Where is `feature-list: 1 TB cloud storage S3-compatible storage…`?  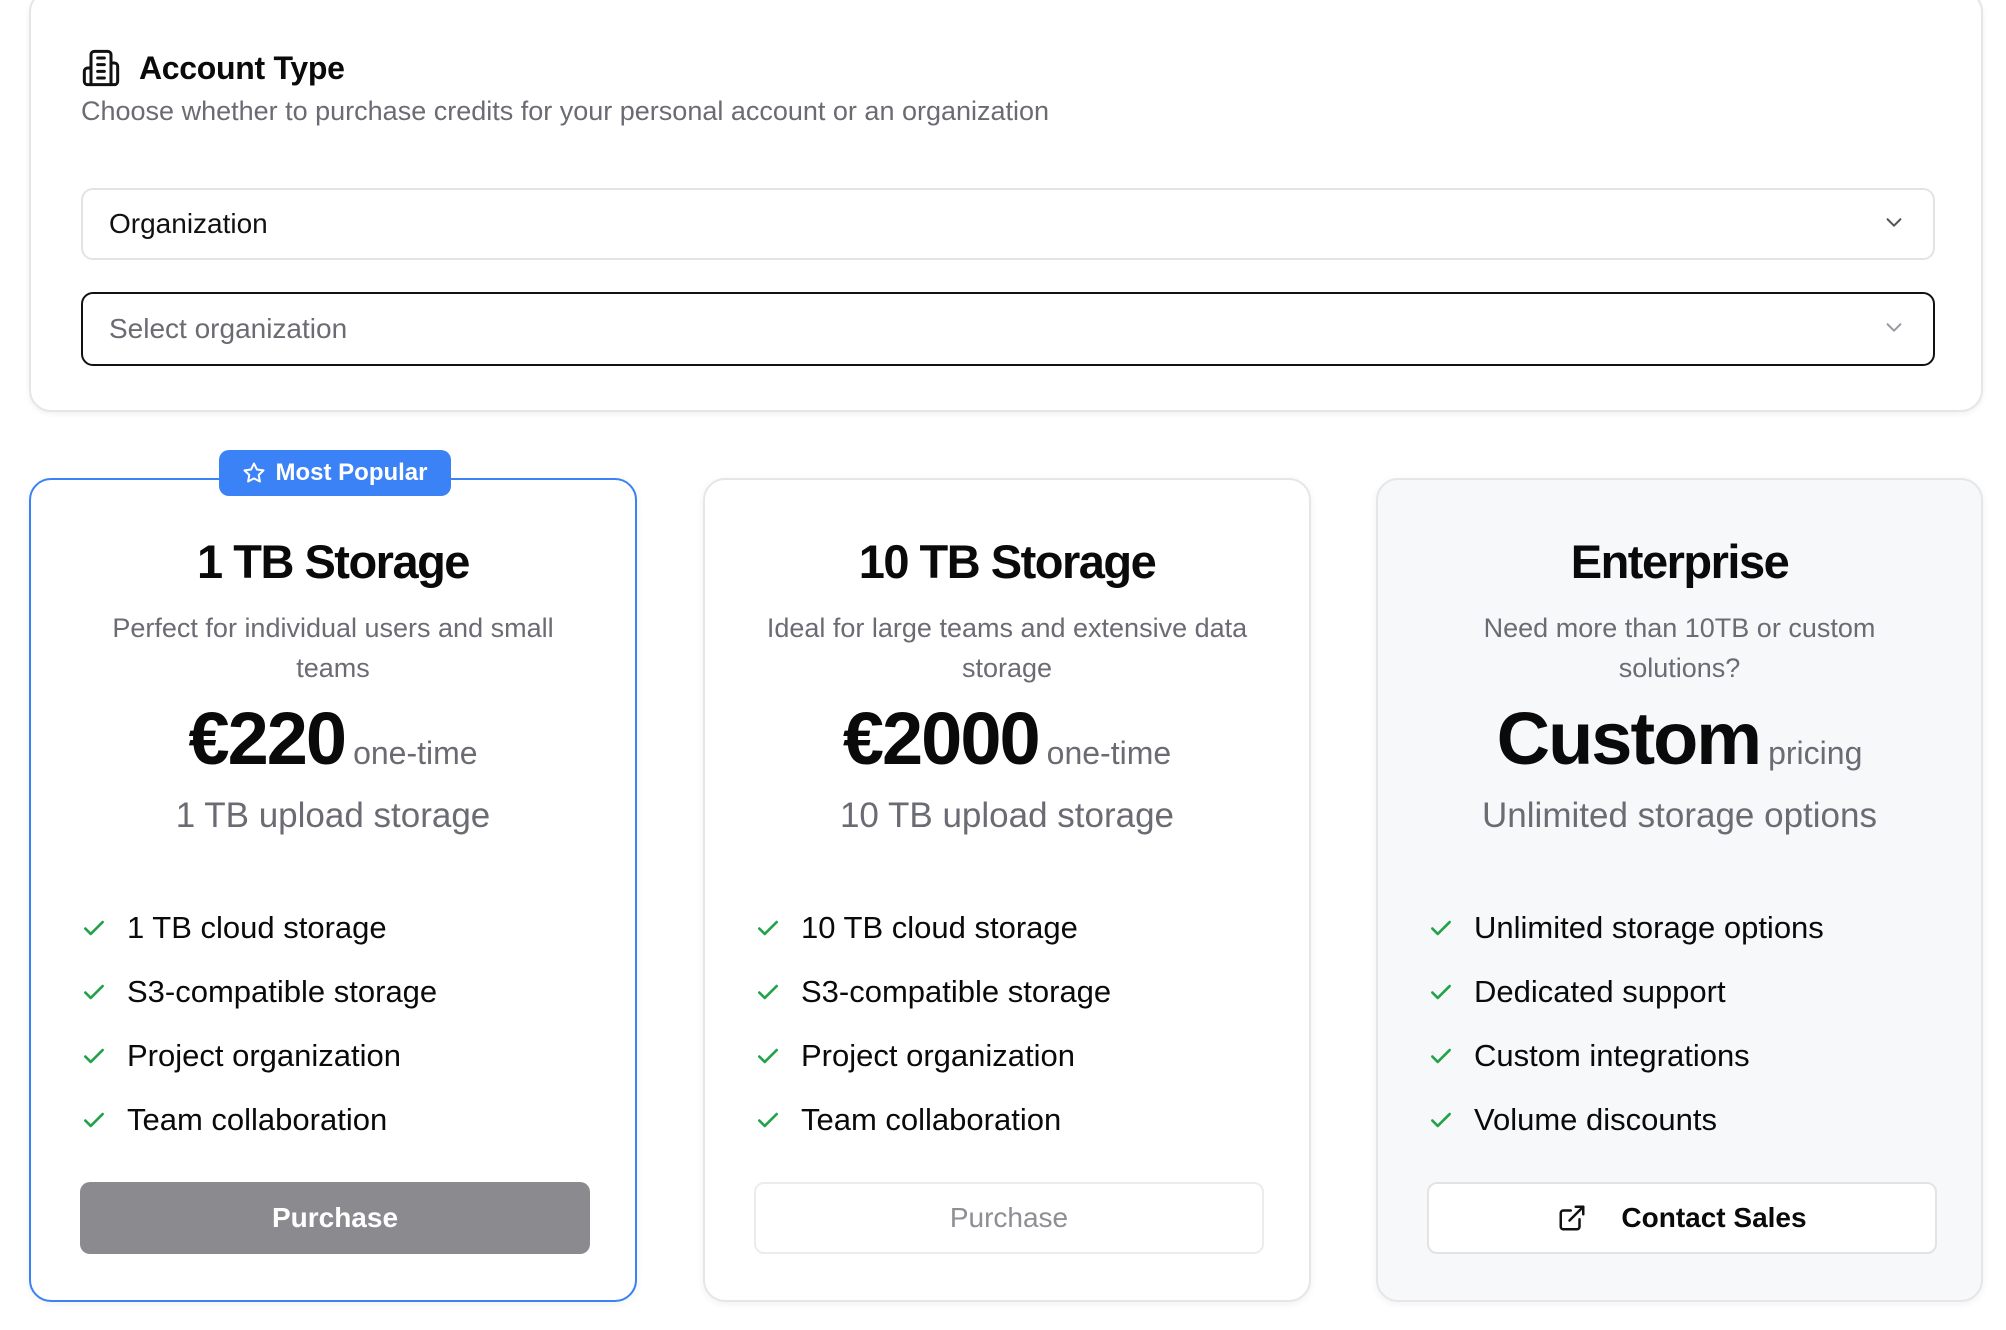 feature-list: 1 TB cloud storage S3-compatible storage… is located at coordinates (259, 1024).